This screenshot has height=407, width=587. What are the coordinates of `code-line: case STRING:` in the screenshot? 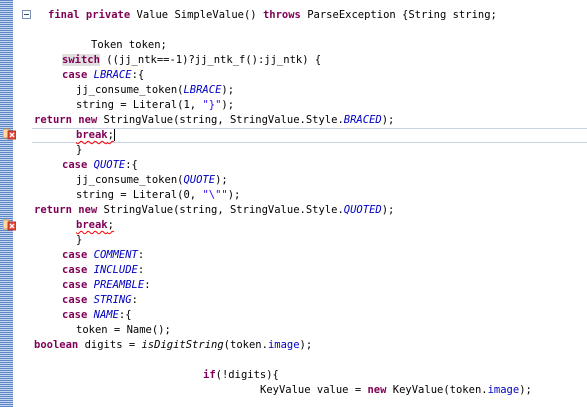 It's located at (100, 300).